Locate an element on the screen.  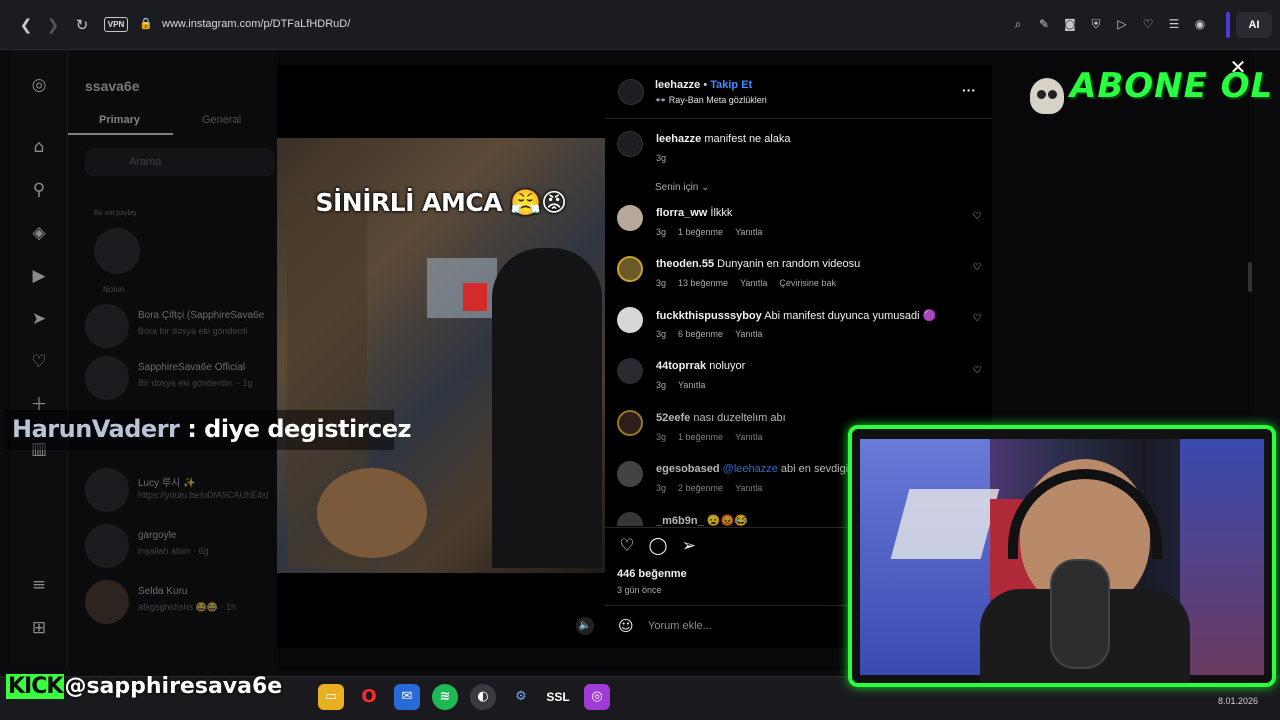
mute-icon: 🔈 is located at coordinates (585, 626).